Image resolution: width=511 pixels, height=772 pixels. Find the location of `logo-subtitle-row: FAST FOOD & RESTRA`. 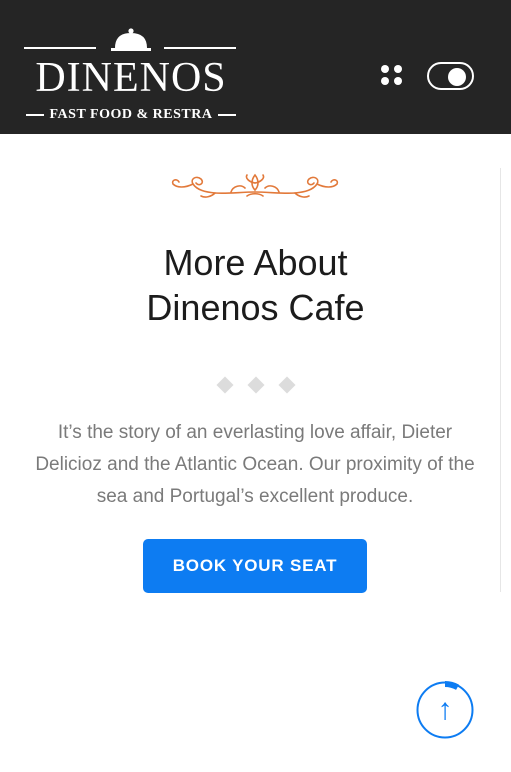

logo-subtitle-row: FAST FOOD & RESTRA is located at coordinates (131, 115).